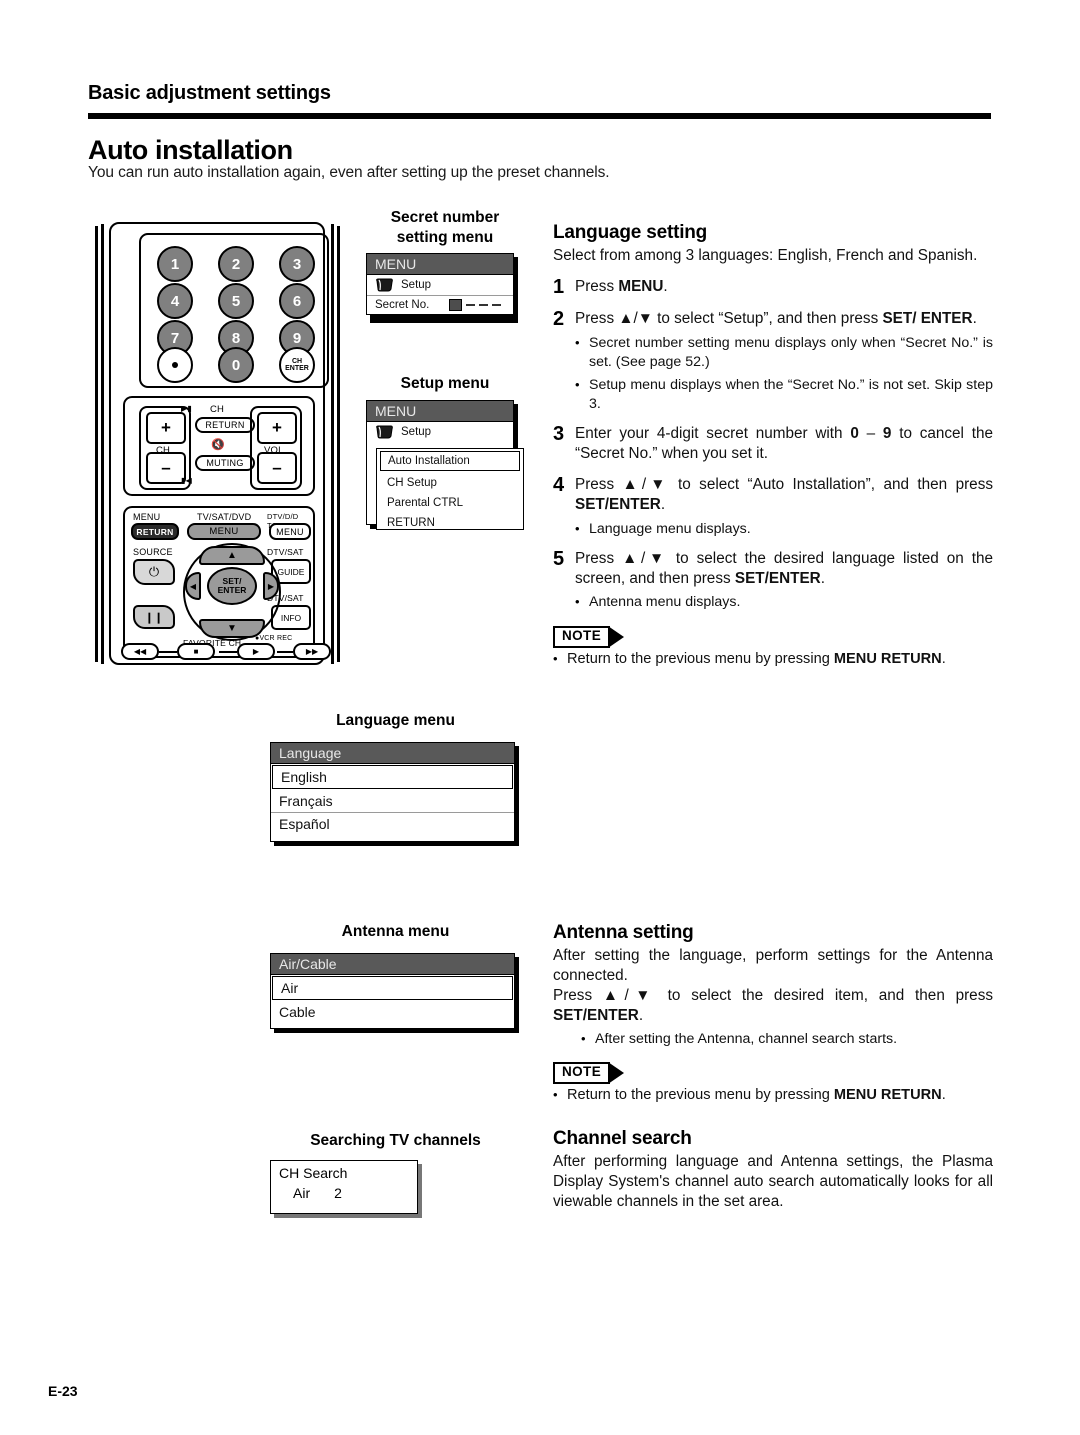  I want to click on remote-return-button: RETURN, so click(225, 425).